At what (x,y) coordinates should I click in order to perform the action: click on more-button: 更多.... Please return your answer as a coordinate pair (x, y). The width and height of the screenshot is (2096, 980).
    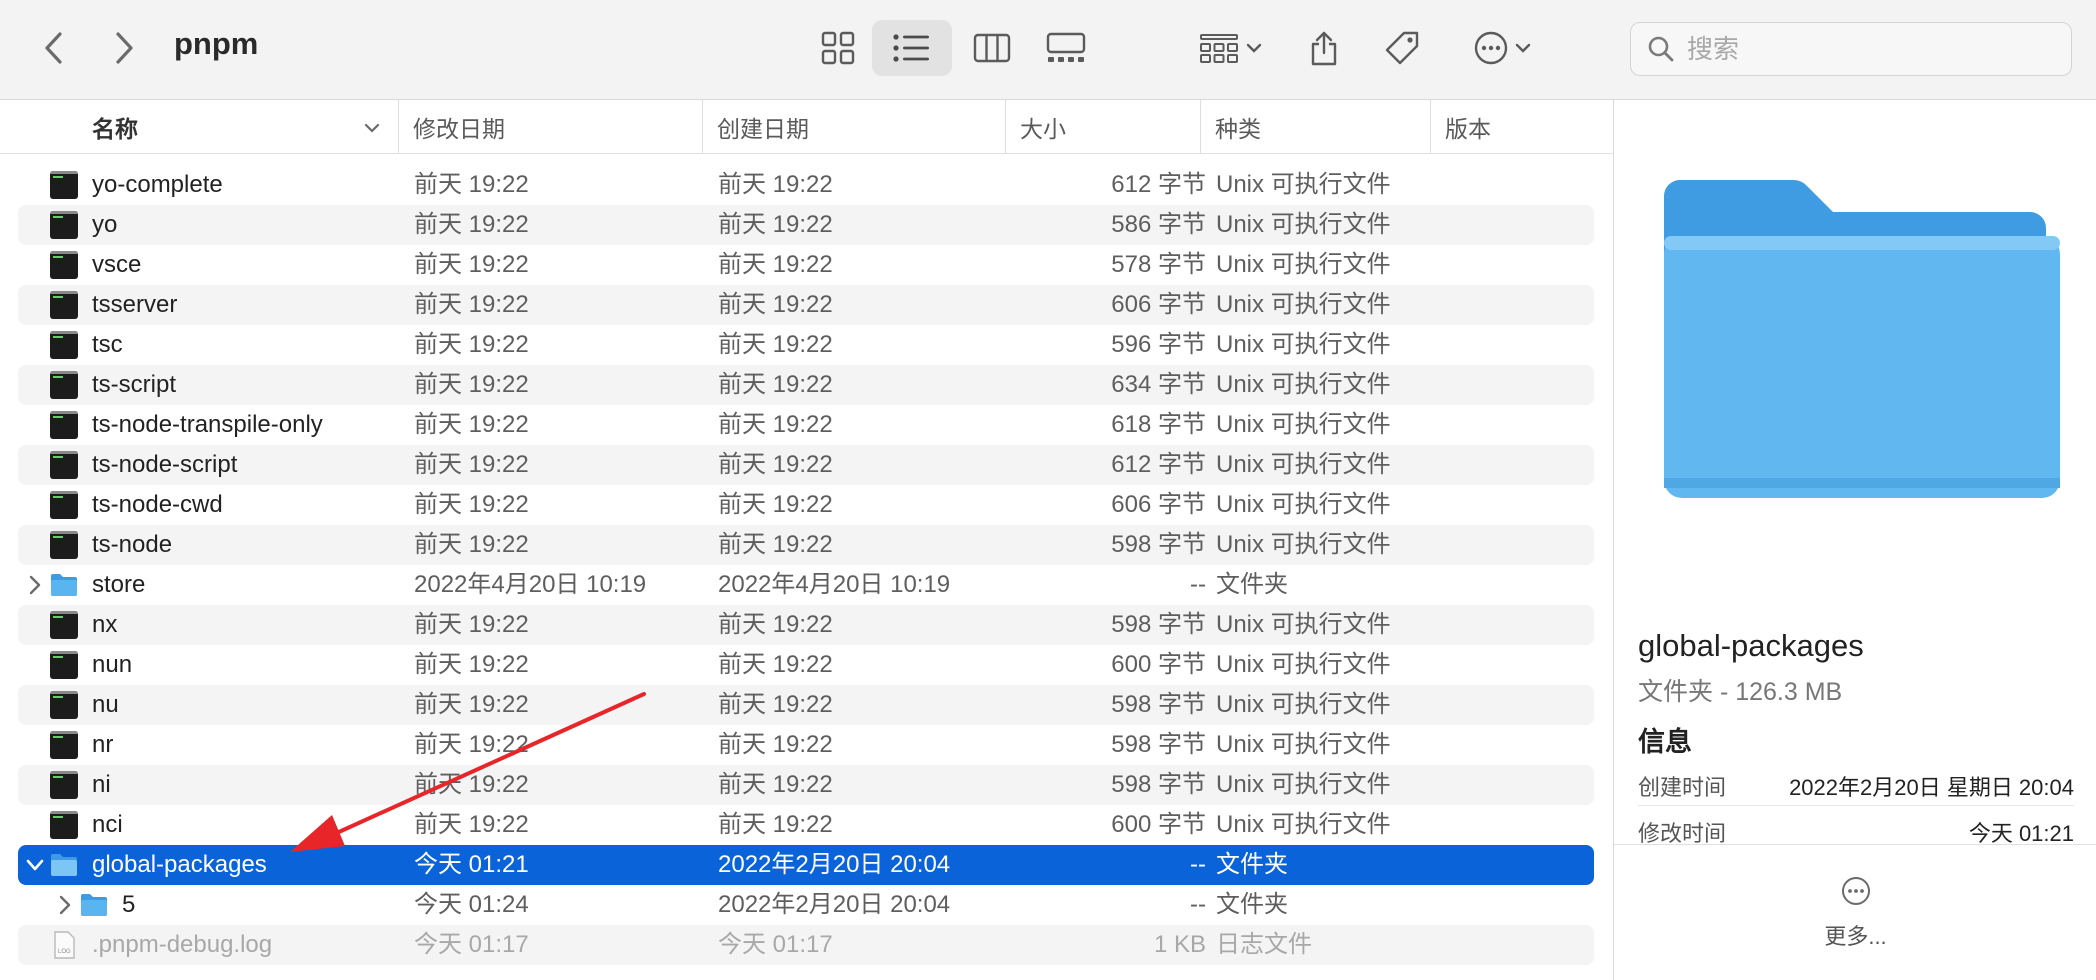
    Looking at the image, I should click on (1855, 913).